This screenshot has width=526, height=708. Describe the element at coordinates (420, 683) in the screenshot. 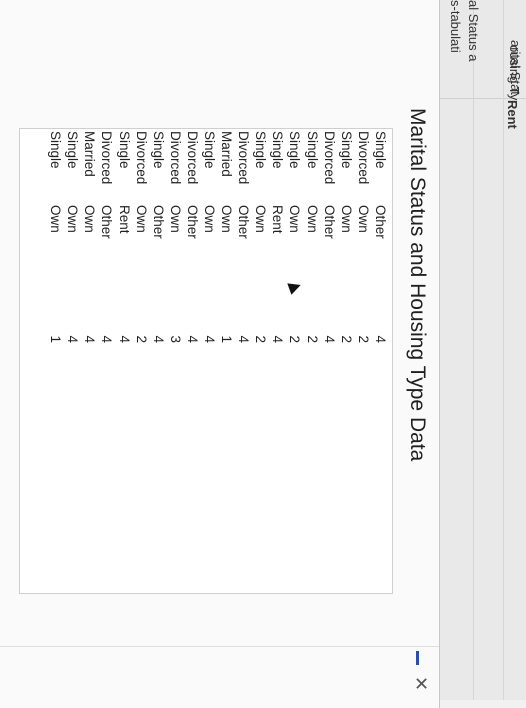

I see `close-icon: ✕` at that location.